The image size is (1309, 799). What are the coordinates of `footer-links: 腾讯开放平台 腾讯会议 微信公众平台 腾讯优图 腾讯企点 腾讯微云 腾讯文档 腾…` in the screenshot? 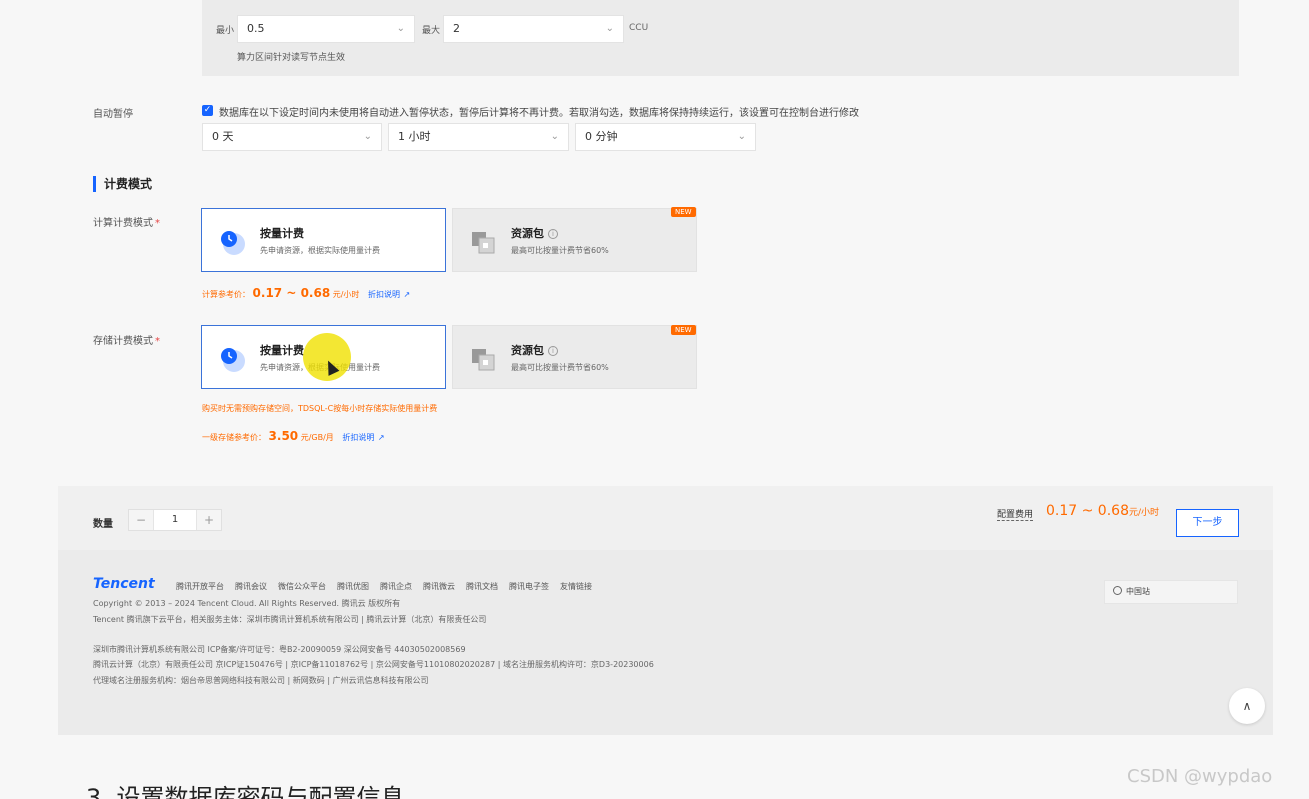 It's located at (384, 586).